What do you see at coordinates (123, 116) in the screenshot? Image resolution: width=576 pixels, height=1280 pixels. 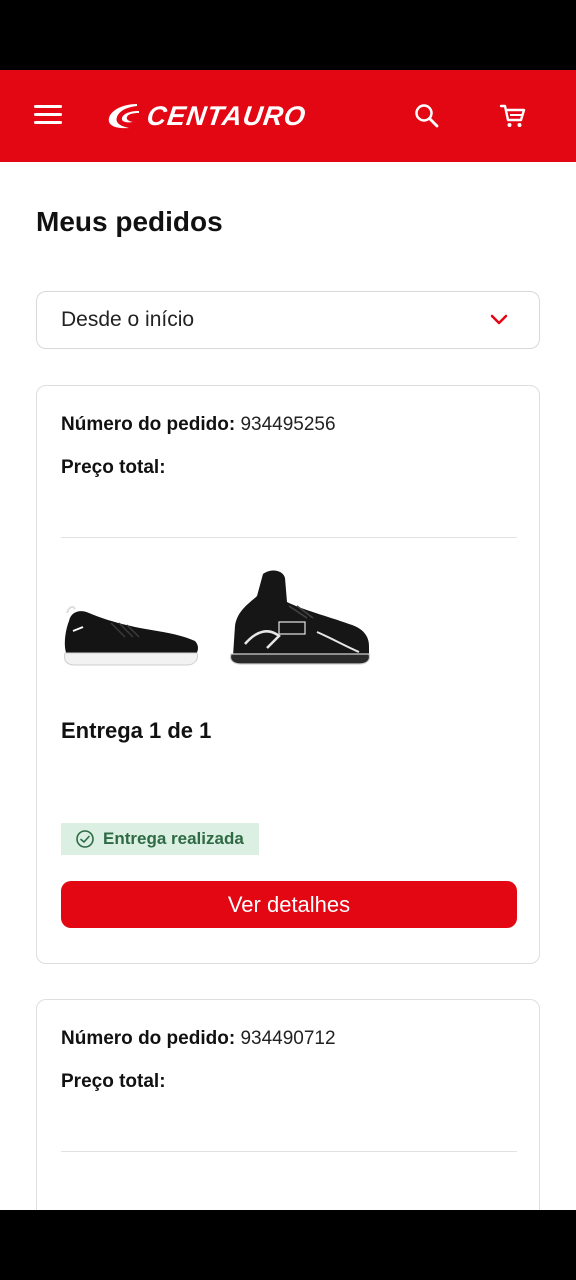 I see `centauro-logo-icon` at bounding box center [123, 116].